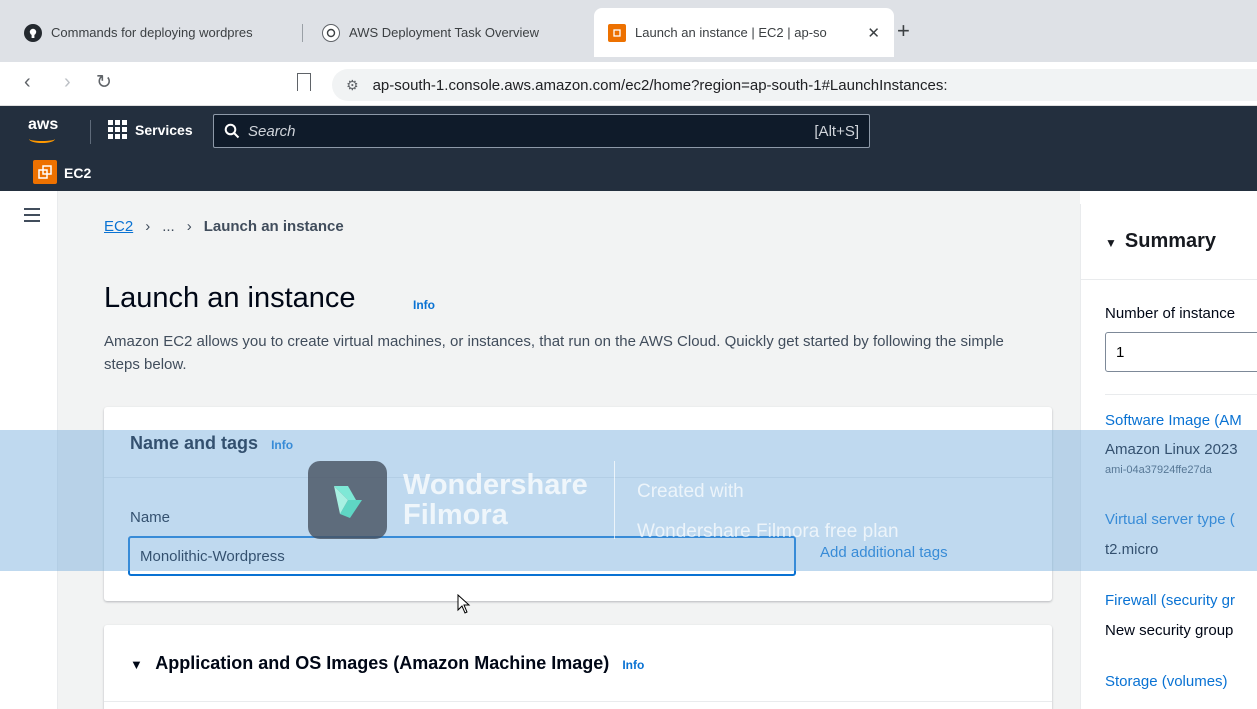 The height and width of the screenshot is (709, 1257). I want to click on watermark-brand: Wondershare Filmora, so click(495, 500).